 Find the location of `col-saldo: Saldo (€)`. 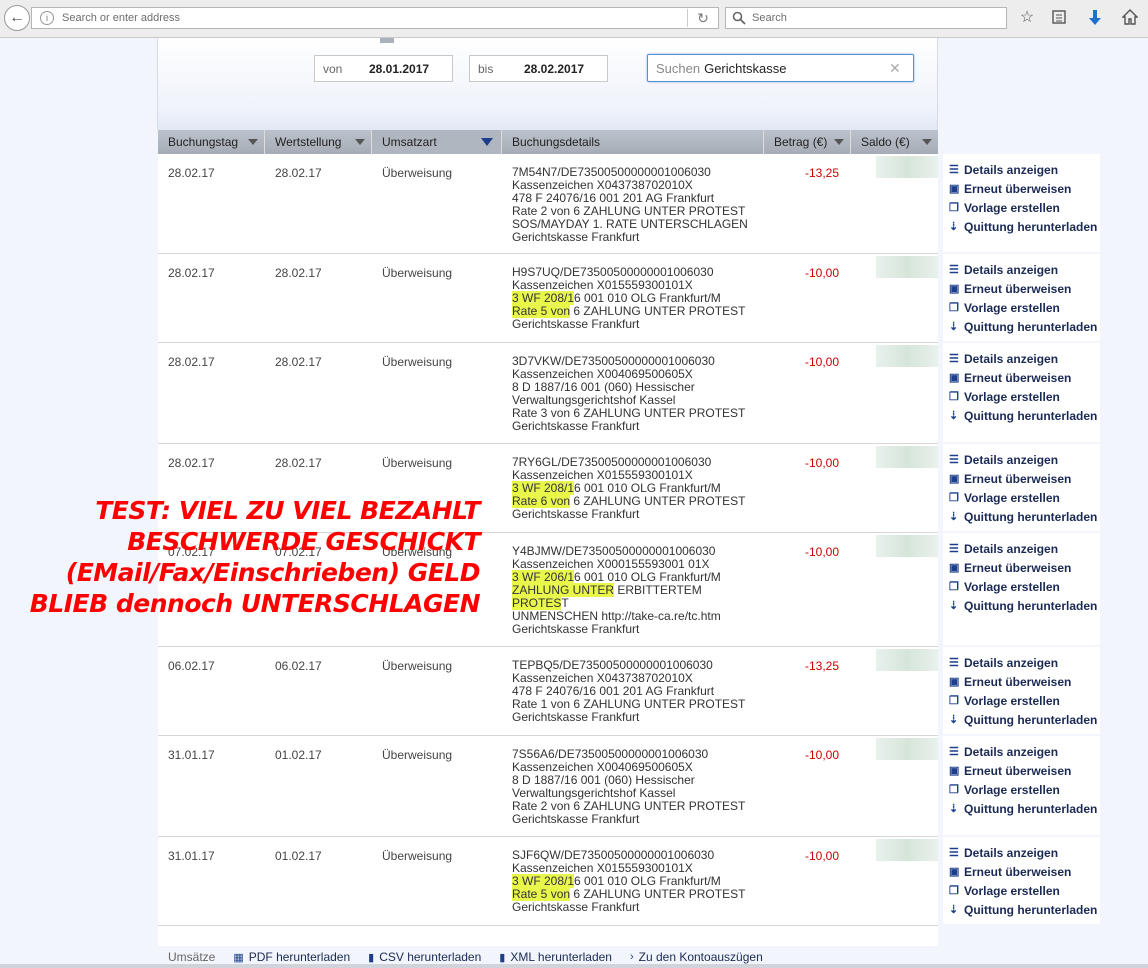

col-saldo: Saldo (€) is located at coordinates (894, 142).